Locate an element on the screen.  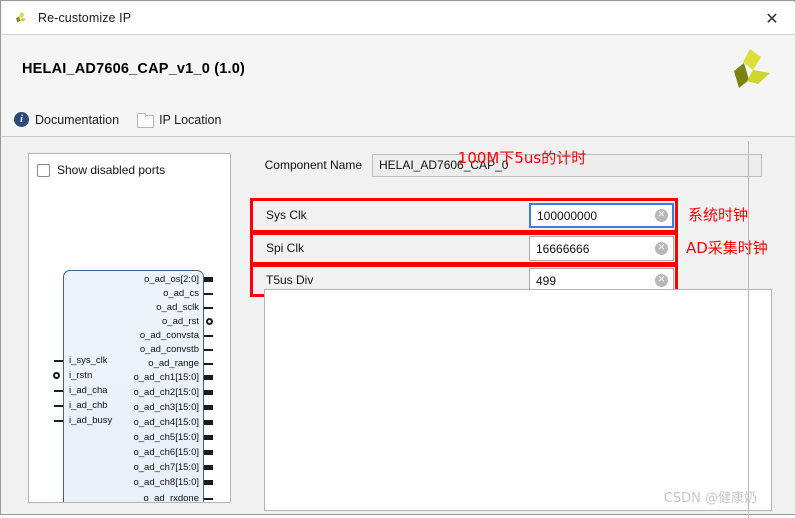
title-bar: Re-customize IP ✕ is located at coordinates (398, 18).